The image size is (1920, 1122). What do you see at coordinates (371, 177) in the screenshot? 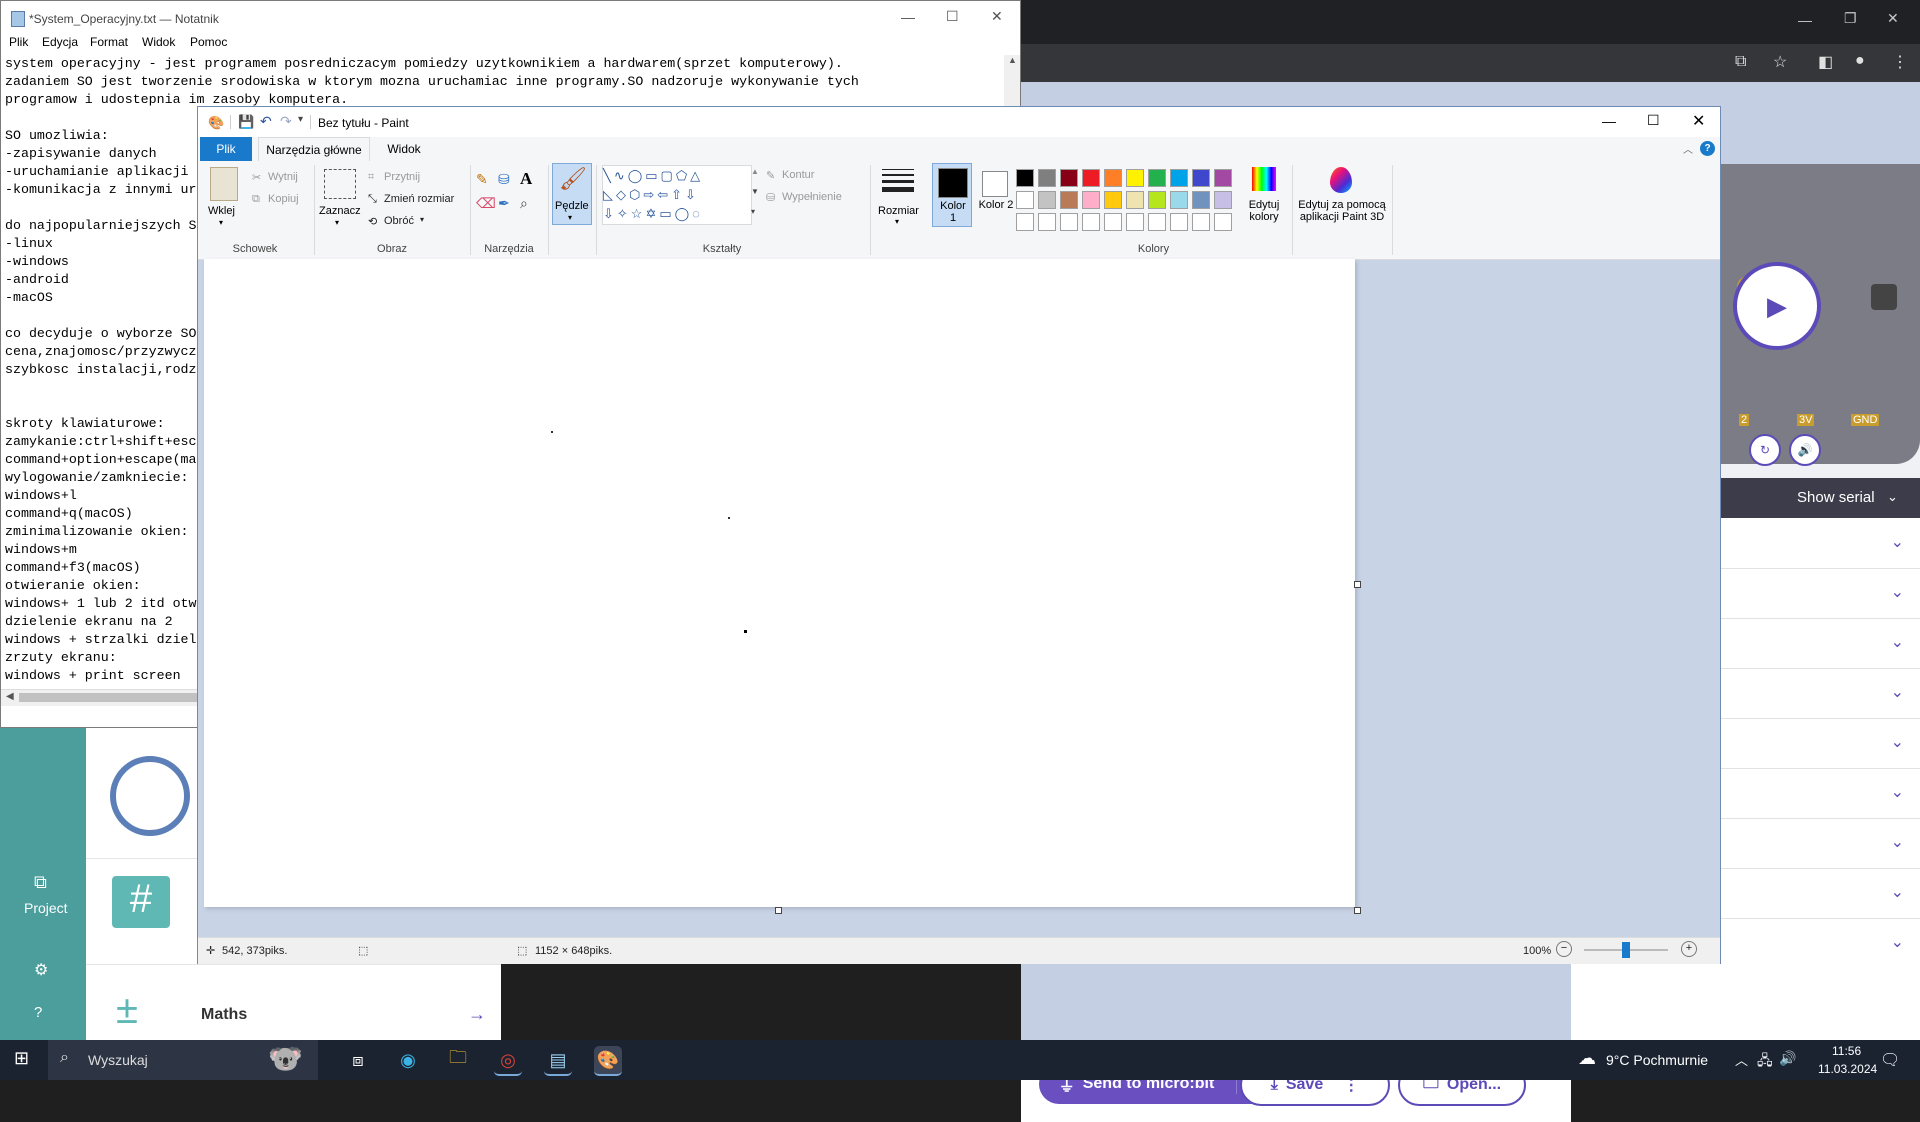
I see `crop-icon: ⌗` at bounding box center [371, 177].